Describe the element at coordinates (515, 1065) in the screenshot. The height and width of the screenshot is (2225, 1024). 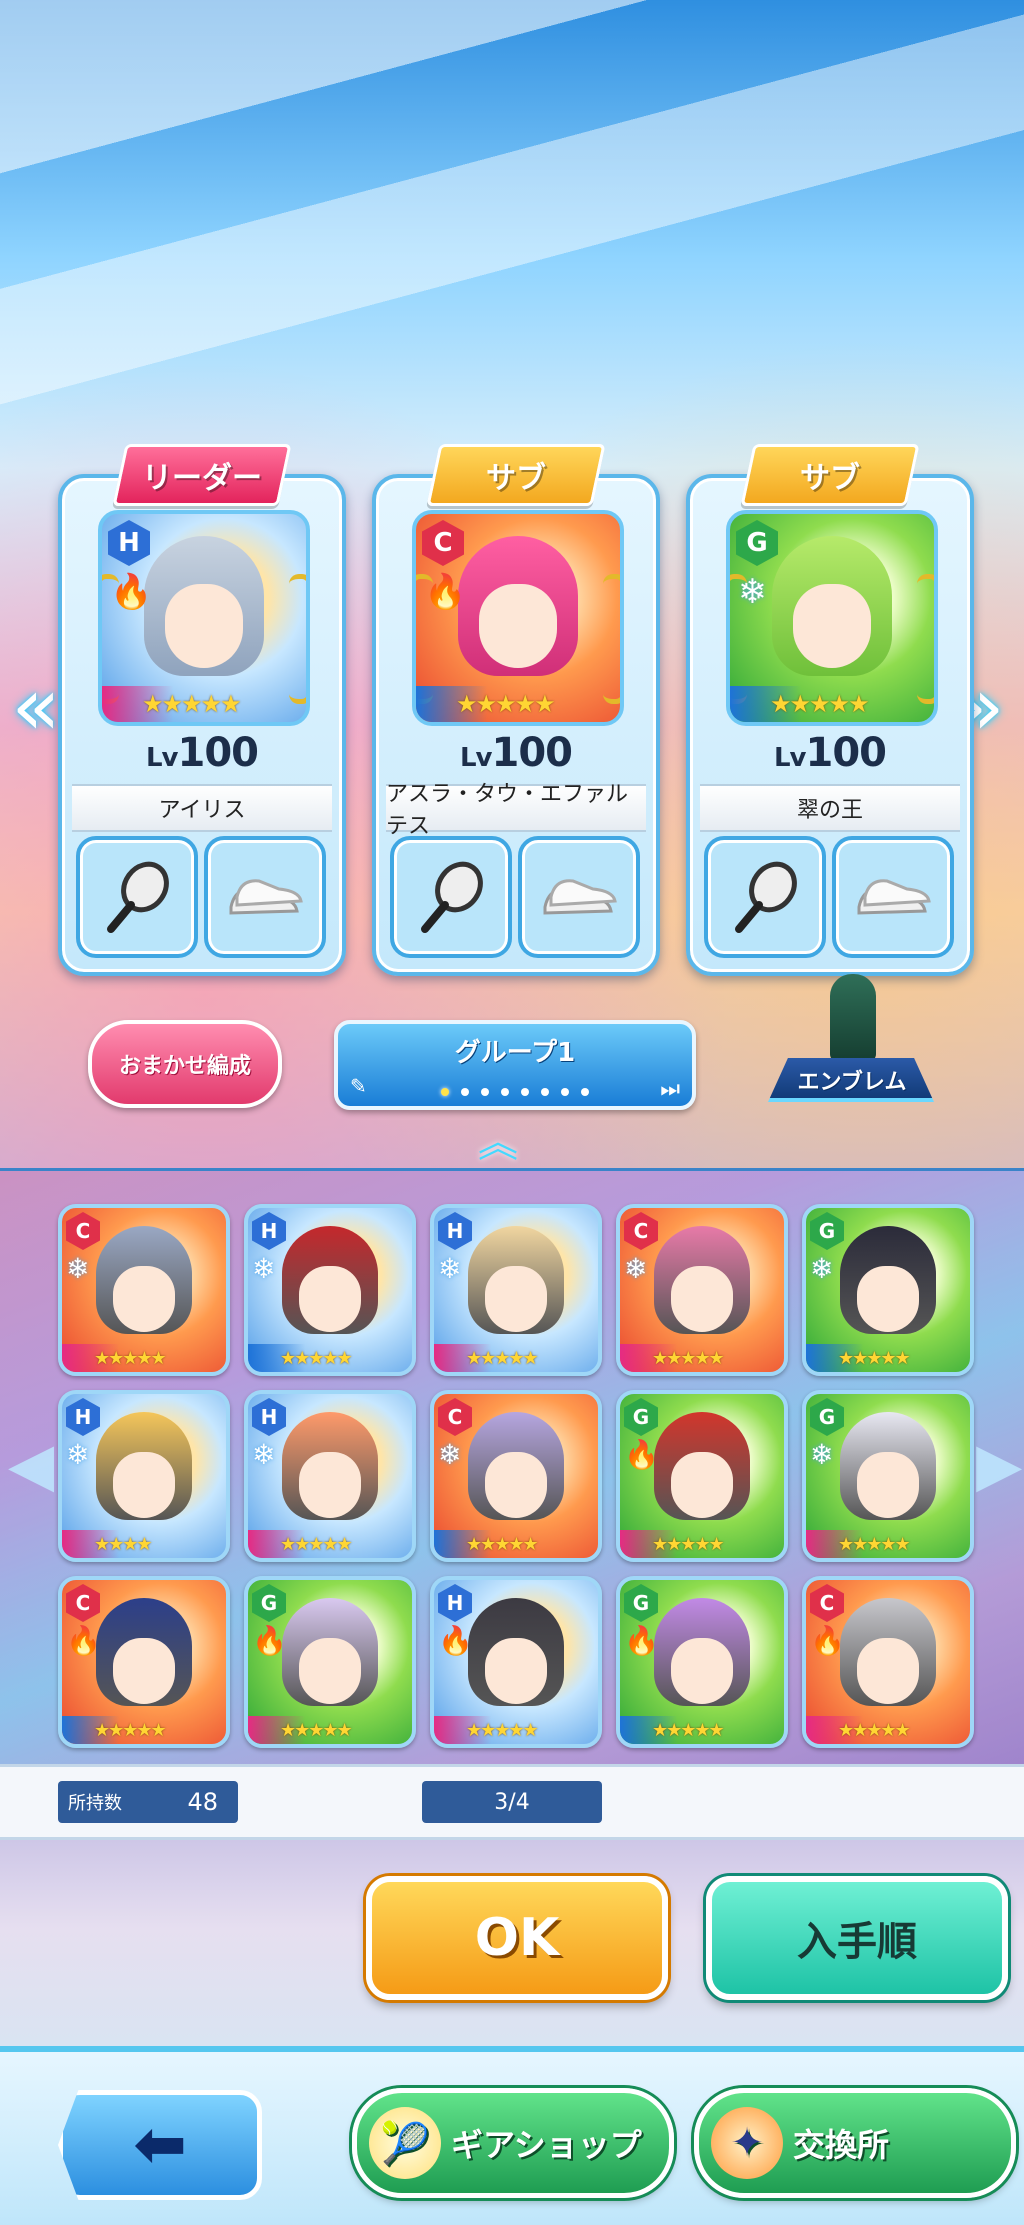
I see `group-selector: グループ1 ✎ ⏭` at that location.